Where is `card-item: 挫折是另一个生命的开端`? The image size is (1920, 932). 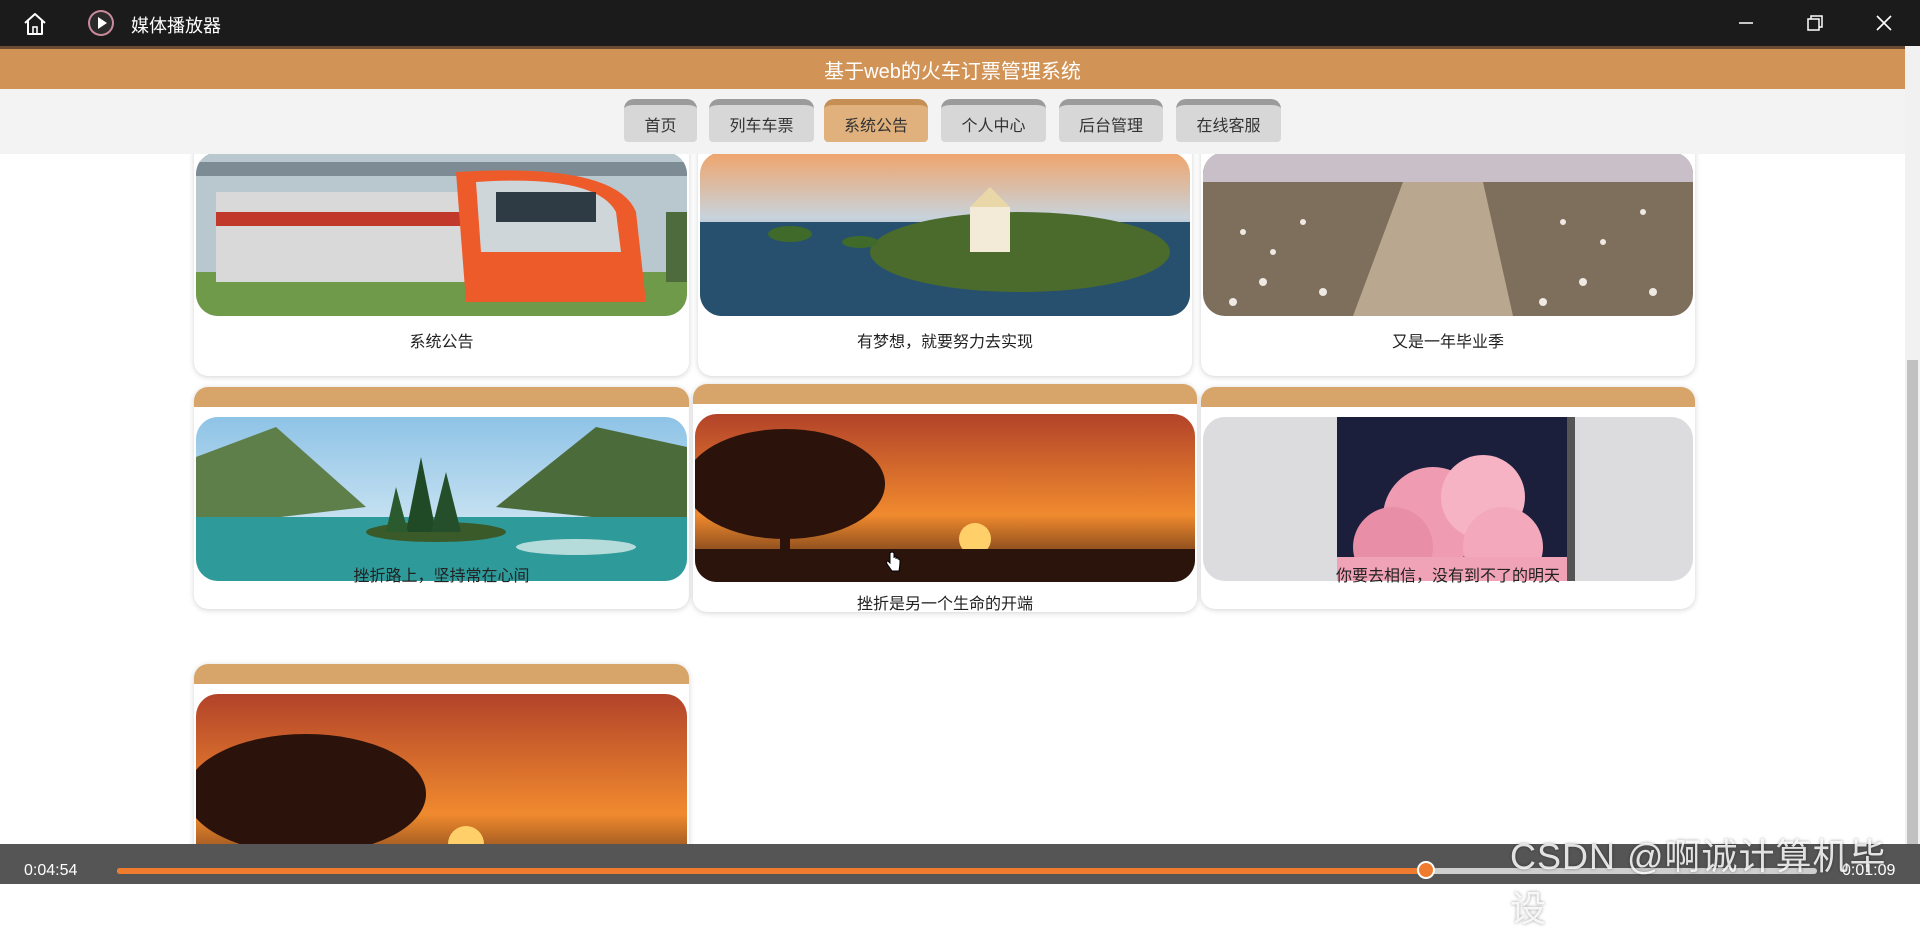 card-item: 挫折是另一个生命的开端 is located at coordinates (945, 498).